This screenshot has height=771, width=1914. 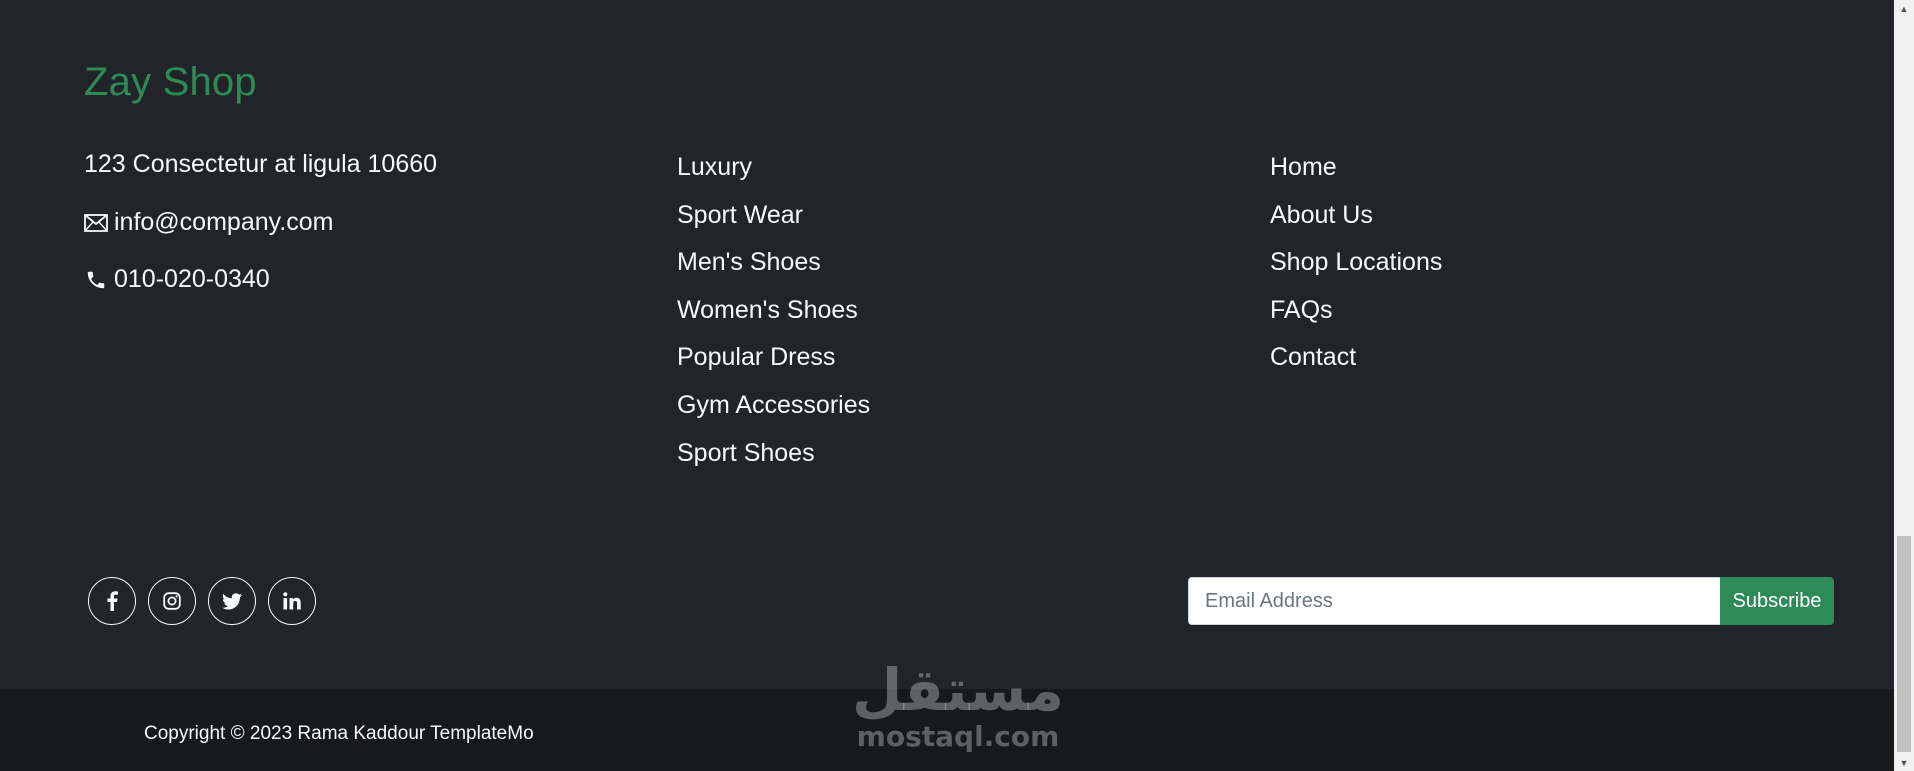 What do you see at coordinates (1904, 762) in the screenshot?
I see `scroll-down-icon: ▼` at bounding box center [1904, 762].